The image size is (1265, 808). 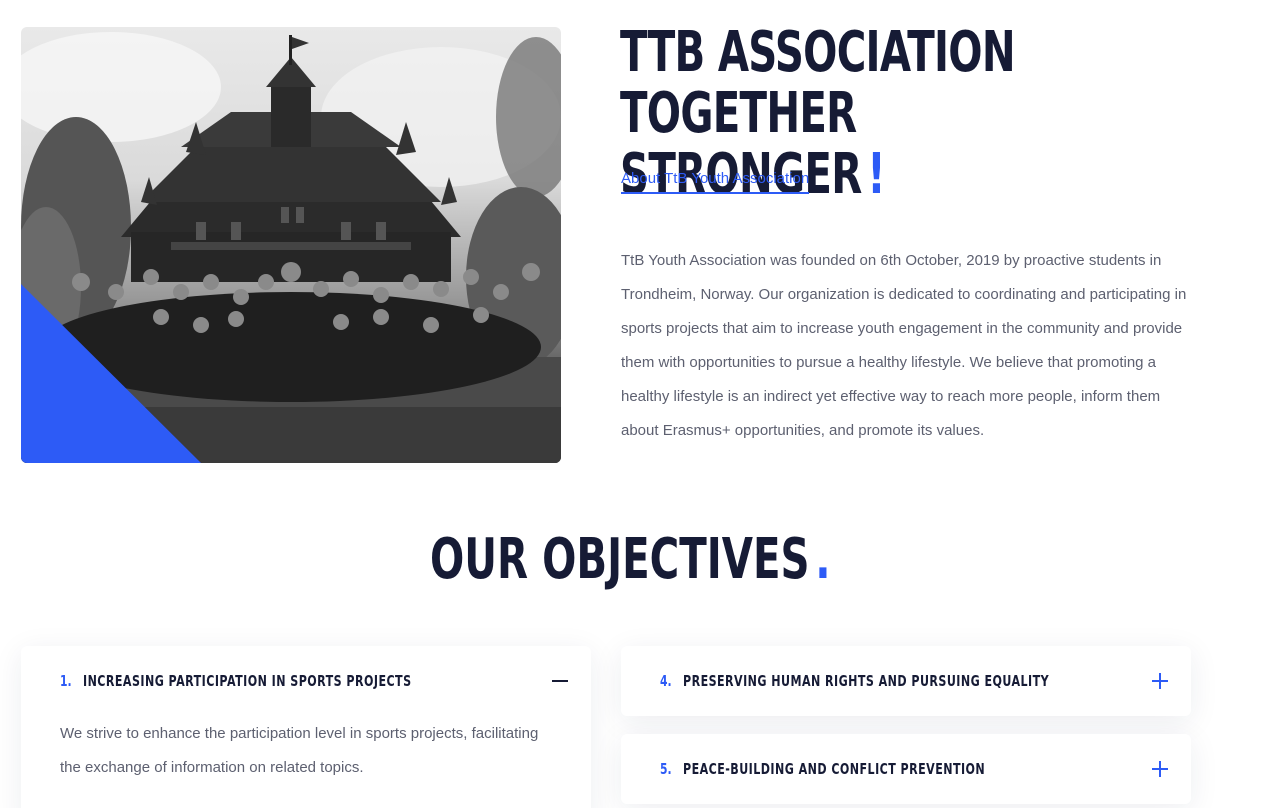 What do you see at coordinates (818, 83) in the screenshot?
I see `about-title-line1: TtB Association Together` at bounding box center [818, 83].